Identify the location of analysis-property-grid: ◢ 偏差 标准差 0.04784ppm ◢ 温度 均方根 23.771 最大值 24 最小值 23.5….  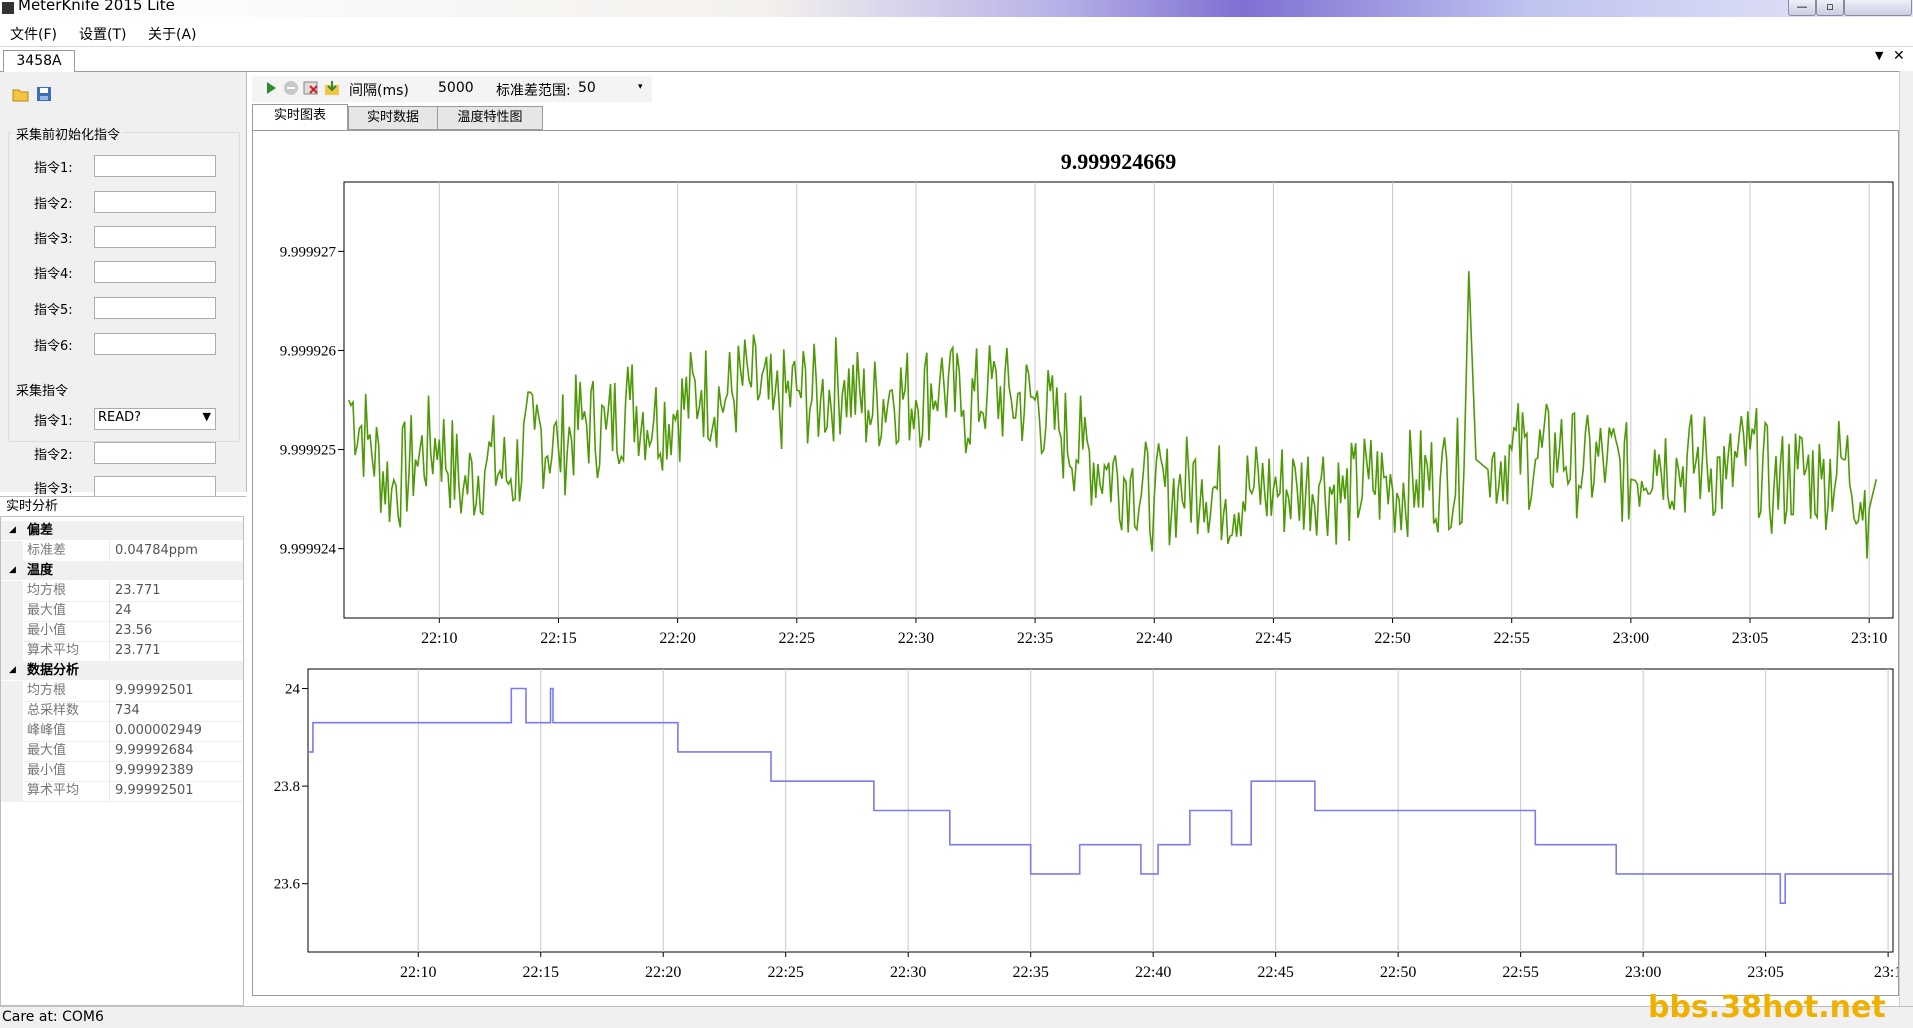
(122, 761).